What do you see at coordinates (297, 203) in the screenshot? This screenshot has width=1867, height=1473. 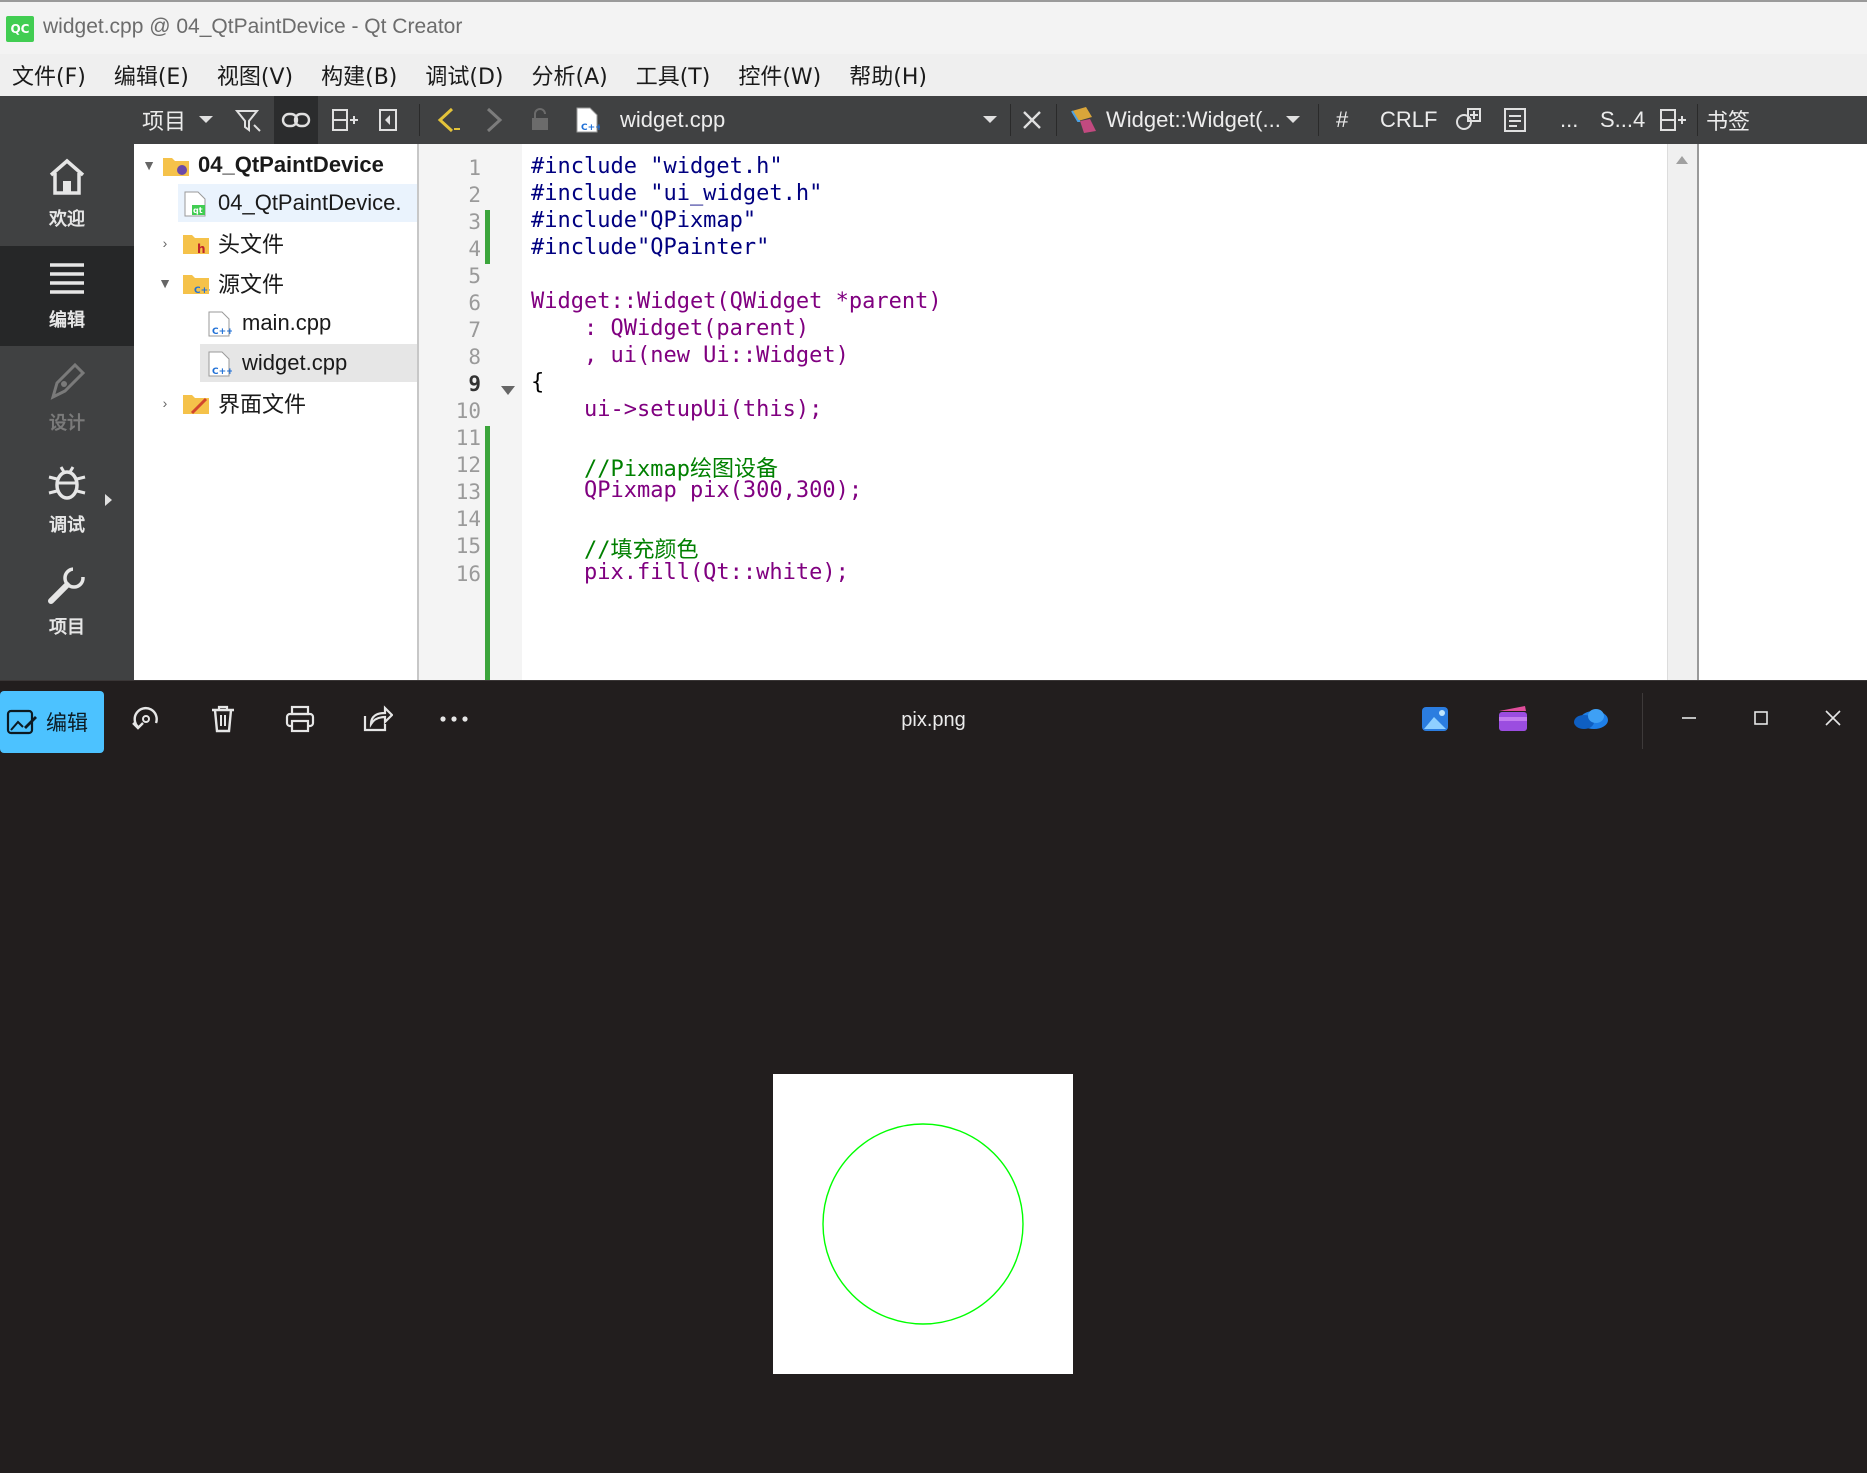 I see `tree-item-pro-file: qt 04_QtPaintDevice.` at bounding box center [297, 203].